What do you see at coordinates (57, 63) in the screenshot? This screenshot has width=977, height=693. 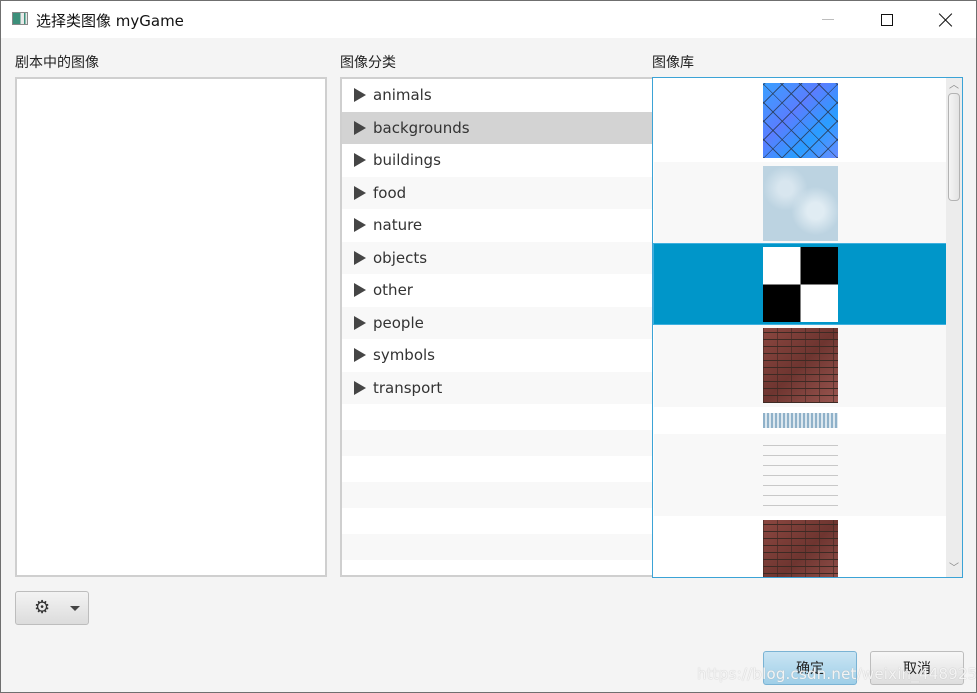 I see `script-images-label: 剧本中的图像` at bounding box center [57, 63].